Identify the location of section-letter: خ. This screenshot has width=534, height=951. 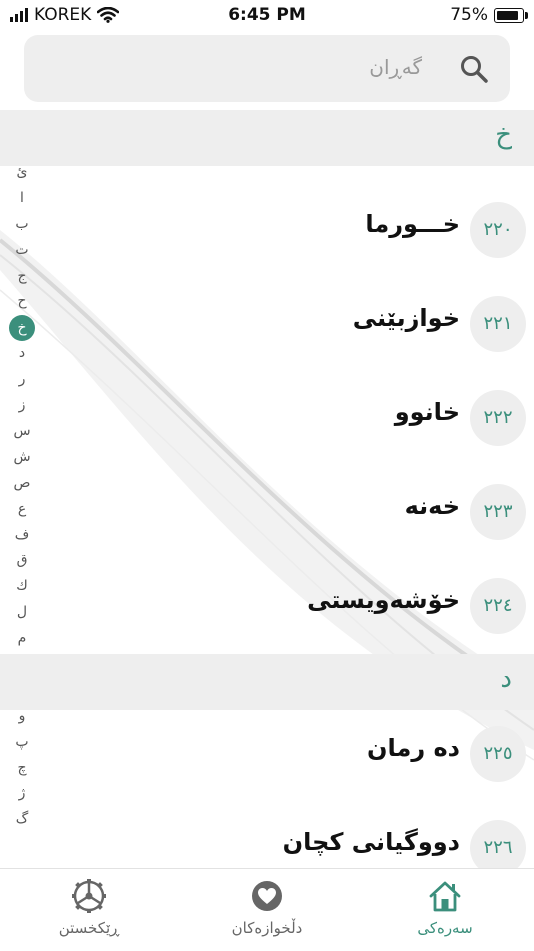
(503, 135).